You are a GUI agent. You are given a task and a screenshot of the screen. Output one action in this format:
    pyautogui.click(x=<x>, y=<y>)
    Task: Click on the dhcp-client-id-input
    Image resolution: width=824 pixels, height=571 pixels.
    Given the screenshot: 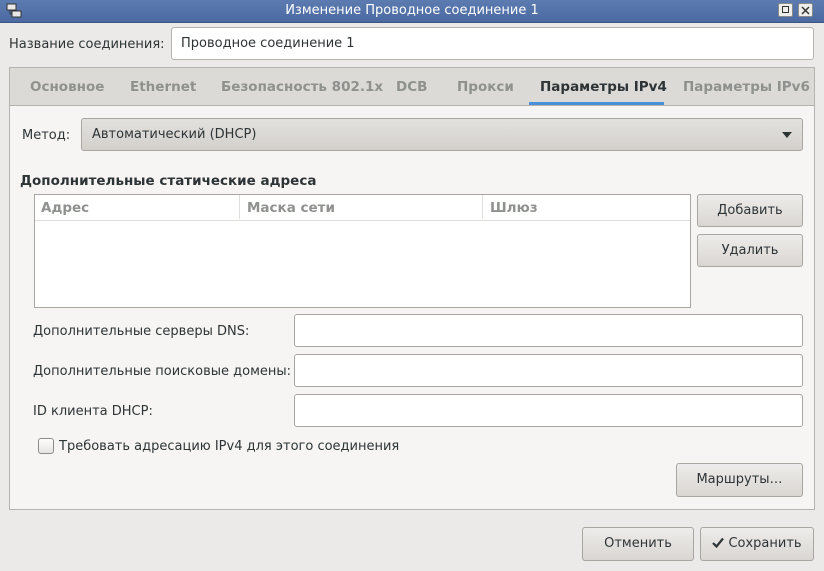 What is the action you would take?
    pyautogui.click(x=548, y=410)
    